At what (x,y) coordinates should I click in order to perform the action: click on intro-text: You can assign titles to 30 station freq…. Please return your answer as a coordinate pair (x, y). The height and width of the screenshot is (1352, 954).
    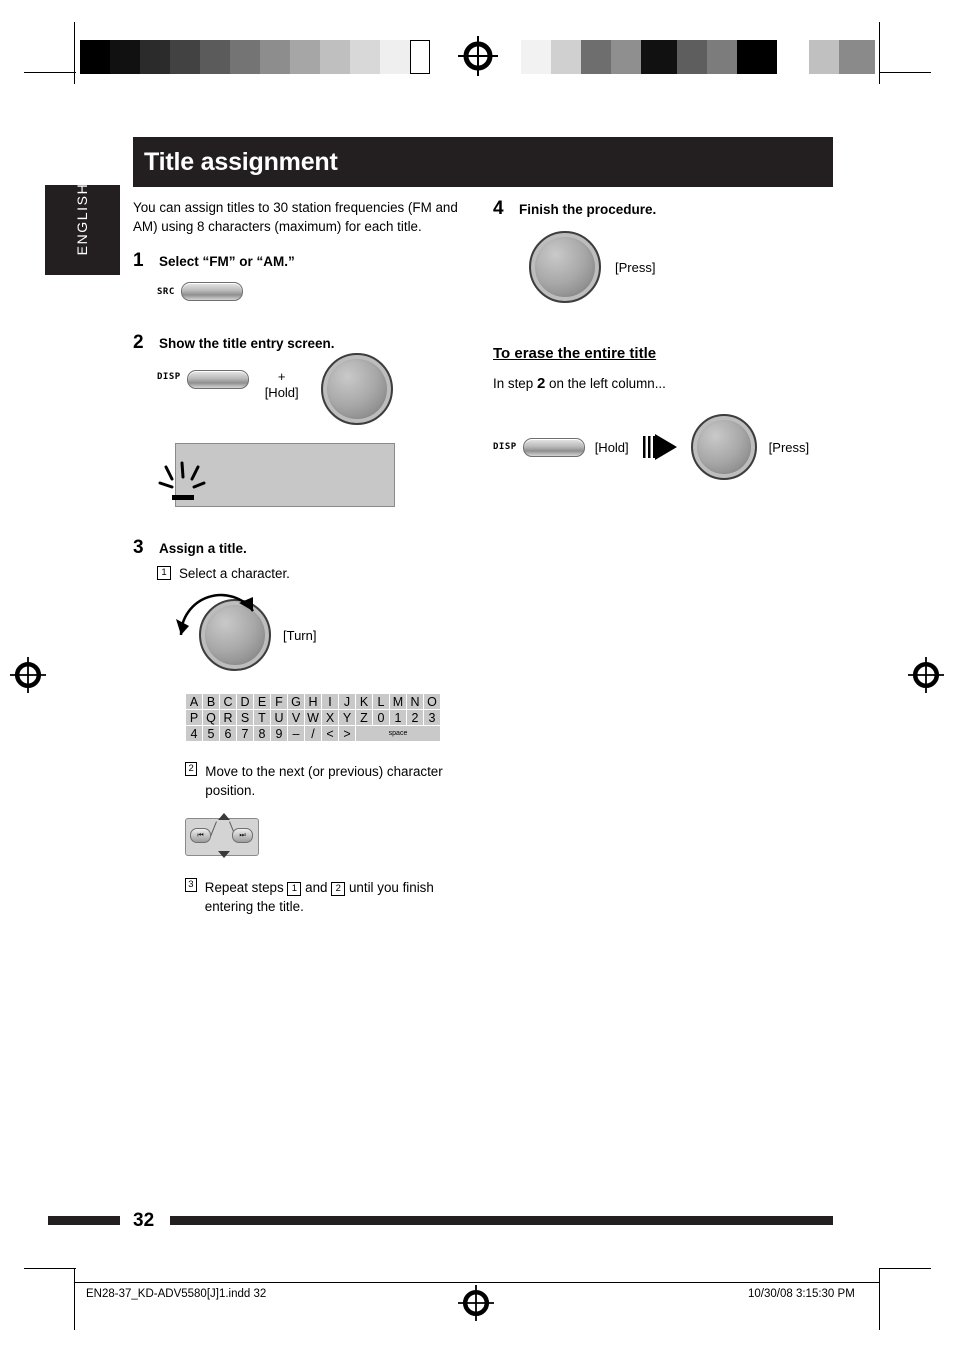
    Looking at the image, I should click on (295, 217).